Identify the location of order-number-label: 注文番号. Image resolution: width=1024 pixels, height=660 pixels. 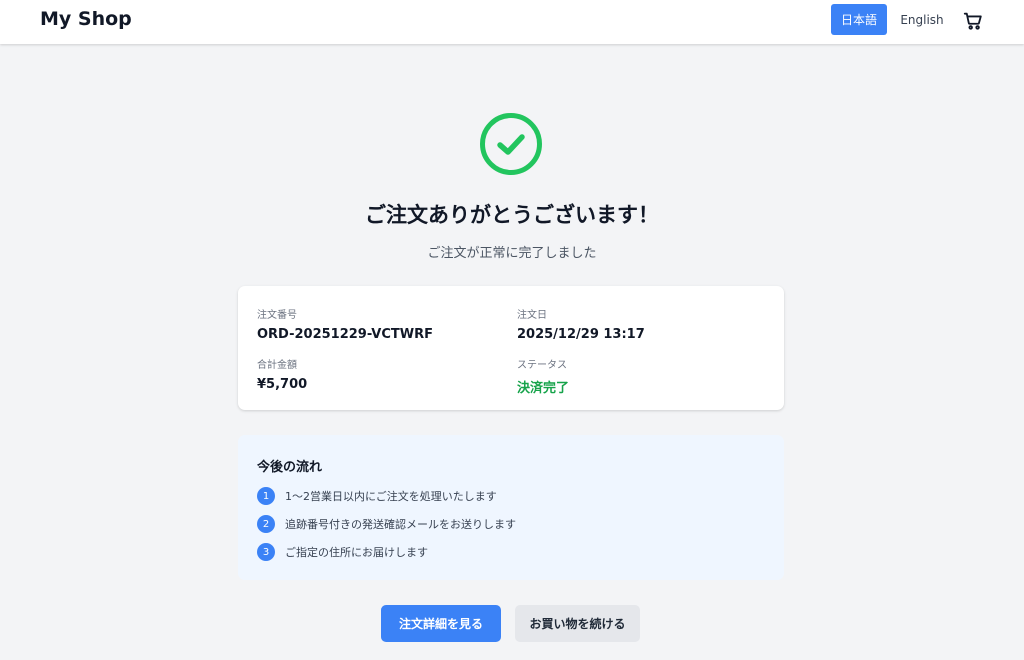
(277, 315).